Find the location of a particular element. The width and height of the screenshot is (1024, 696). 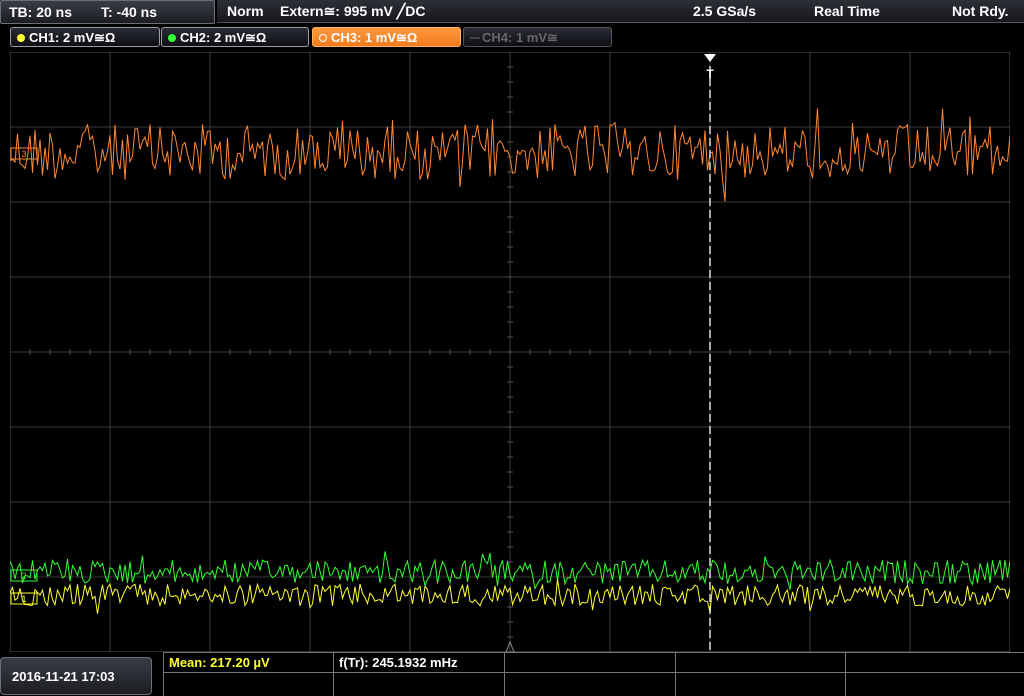

channel-1-button: CH1: 2 mV≅Ω is located at coordinates (85, 37).